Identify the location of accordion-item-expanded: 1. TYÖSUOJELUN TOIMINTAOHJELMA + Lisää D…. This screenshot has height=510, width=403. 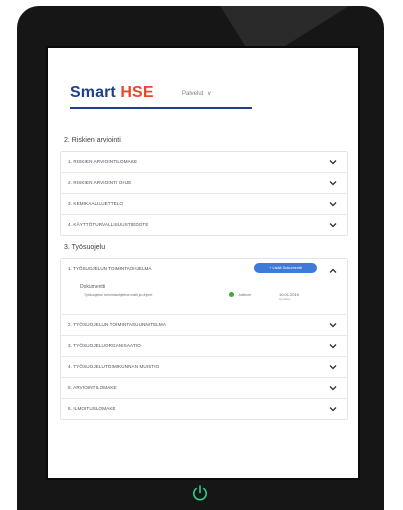
(204, 286).